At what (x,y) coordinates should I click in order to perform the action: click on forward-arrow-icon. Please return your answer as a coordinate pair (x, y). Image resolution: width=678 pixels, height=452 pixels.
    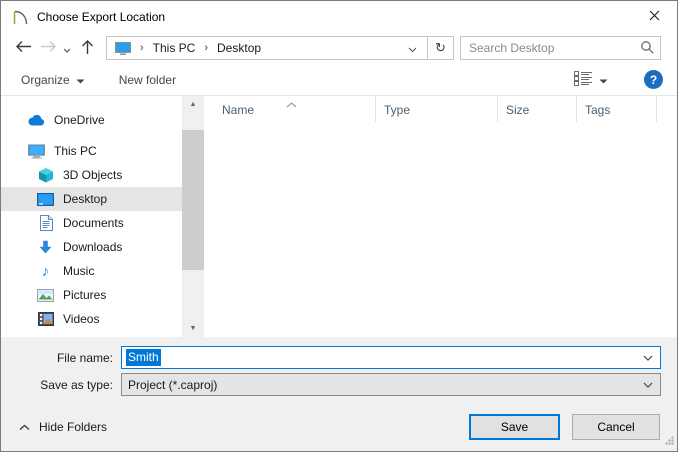
    Looking at the image, I should click on (48, 48).